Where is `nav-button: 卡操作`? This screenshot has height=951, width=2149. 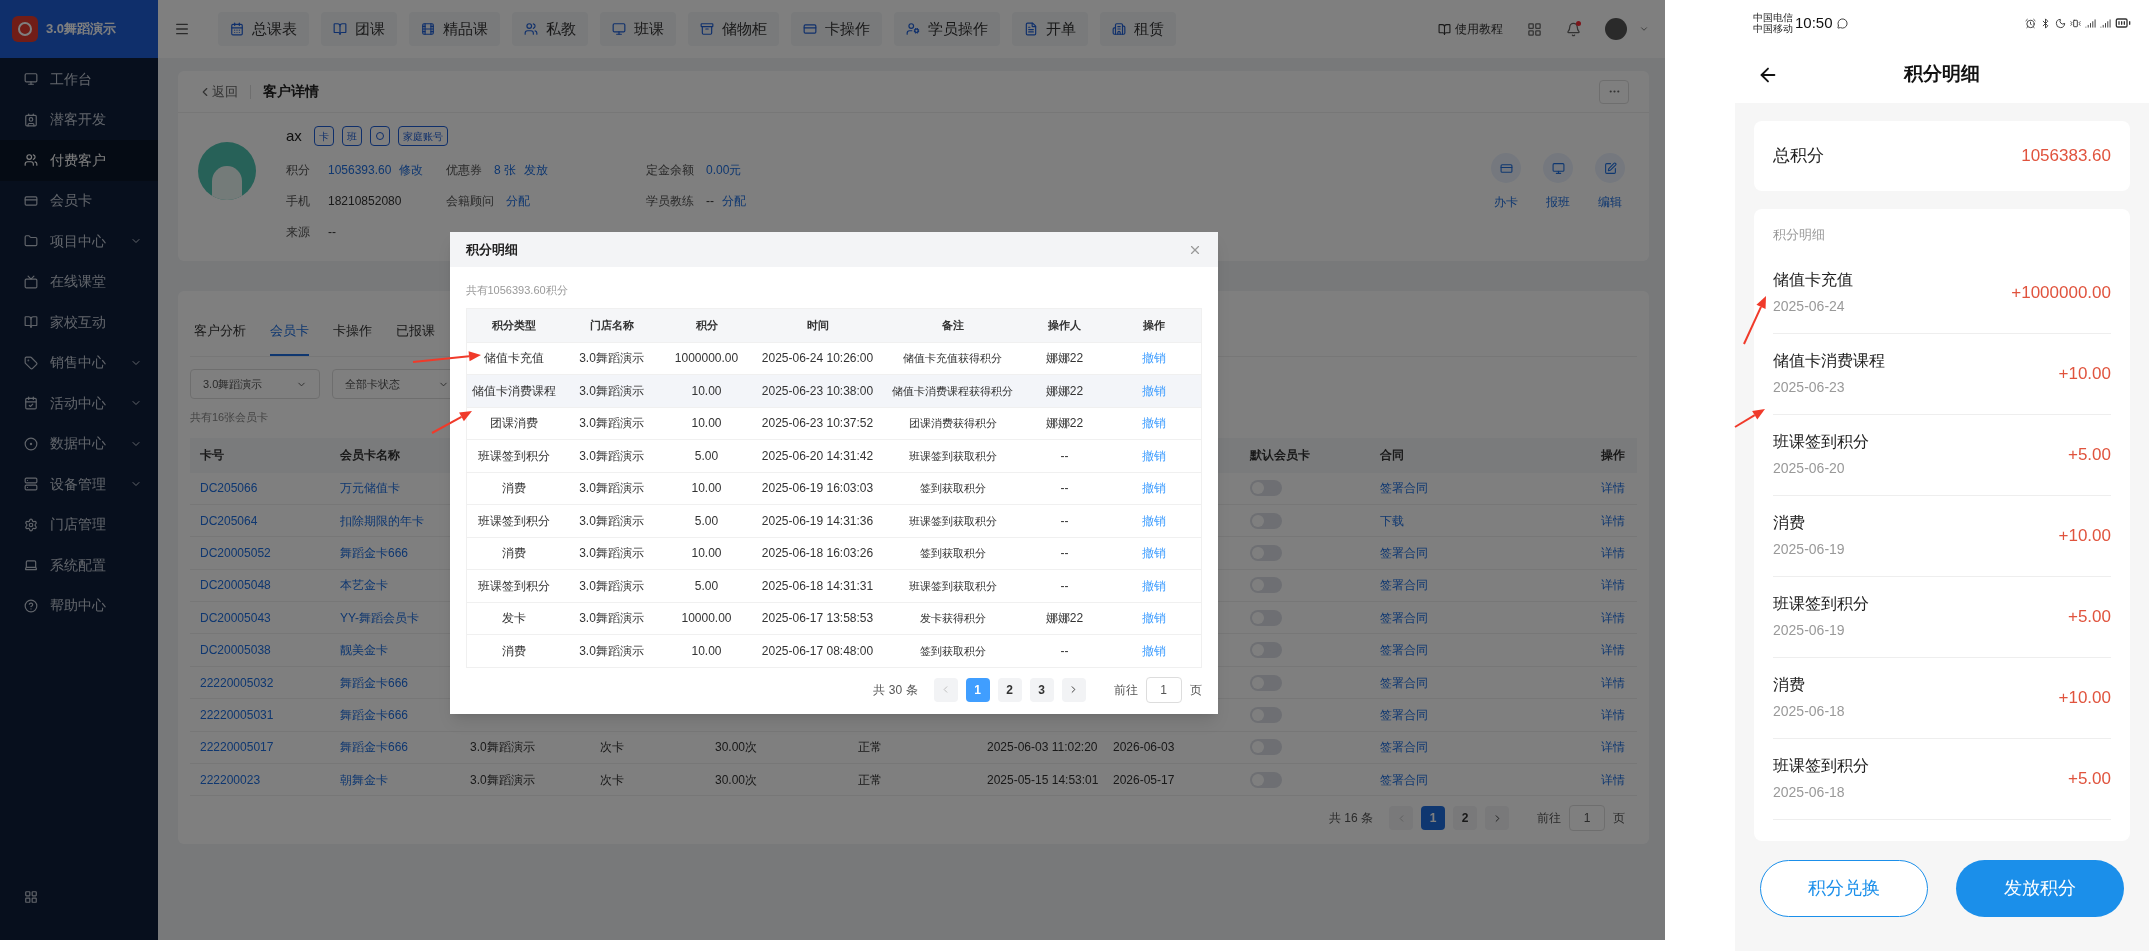
nav-button: 卡操作 is located at coordinates (836, 29).